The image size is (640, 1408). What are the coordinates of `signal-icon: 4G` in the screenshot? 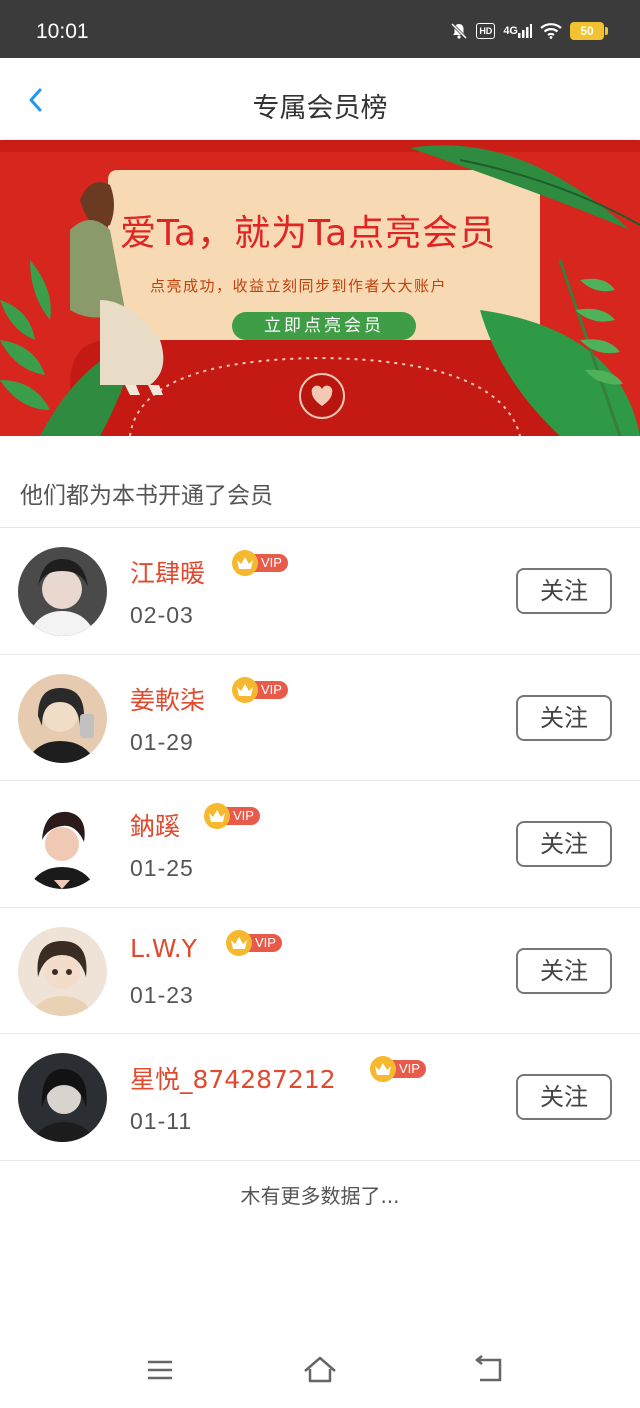 It's located at (517, 31).